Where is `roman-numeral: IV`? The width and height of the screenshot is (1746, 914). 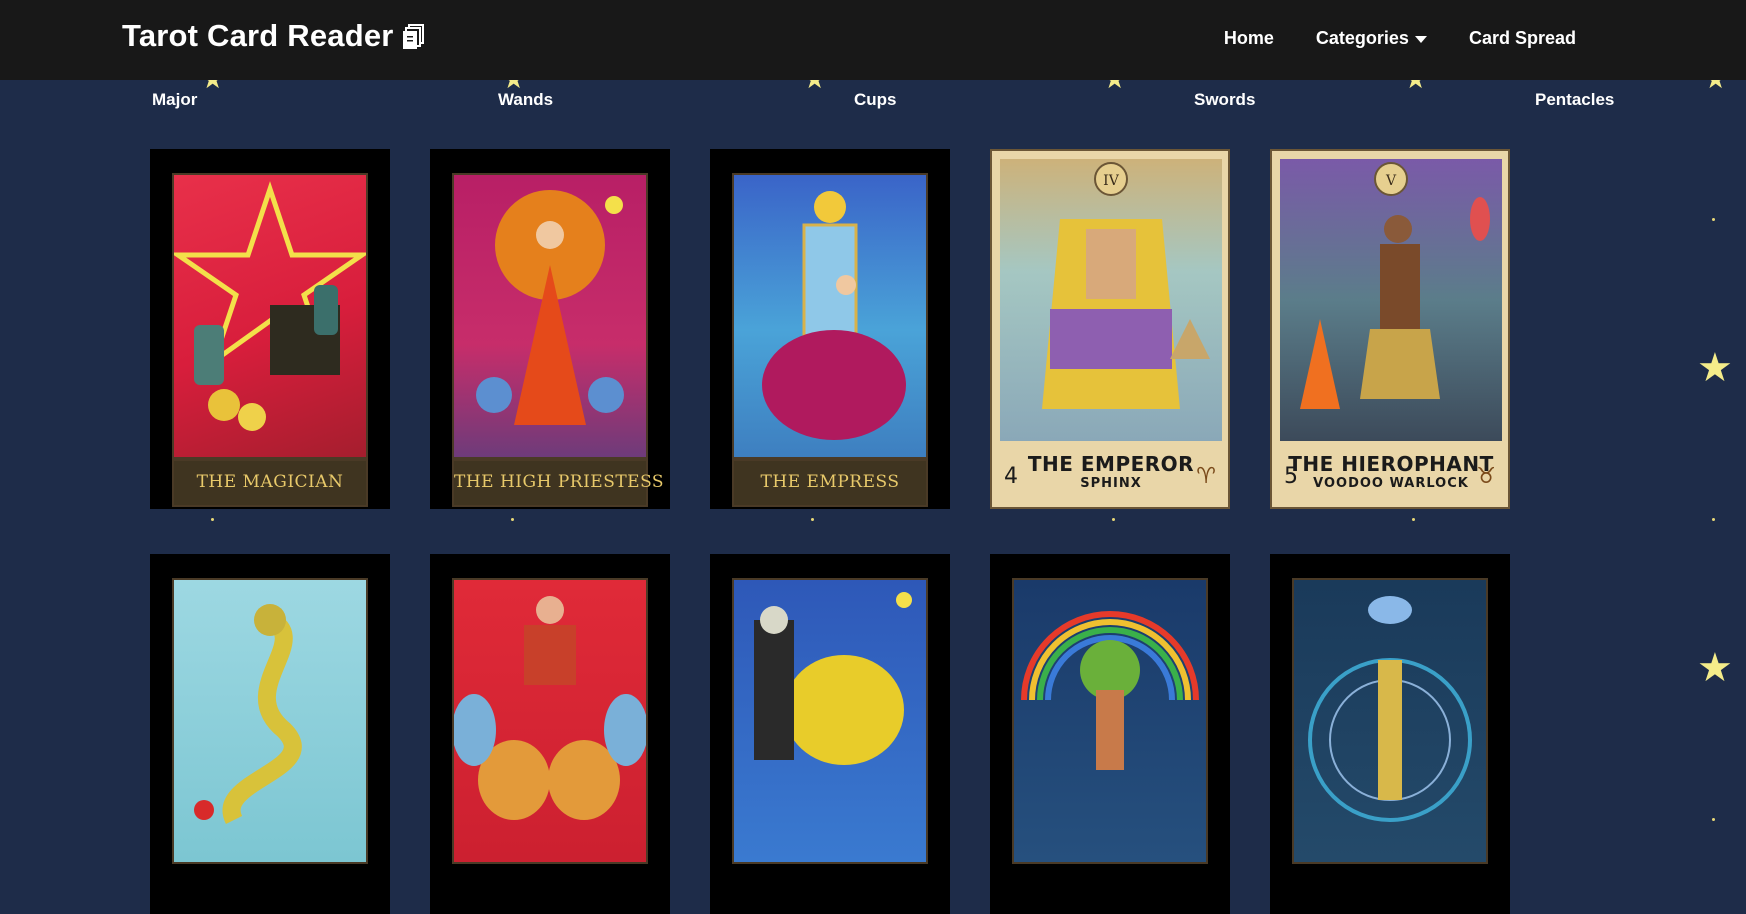 roman-numeral: IV is located at coordinates (1111, 181).